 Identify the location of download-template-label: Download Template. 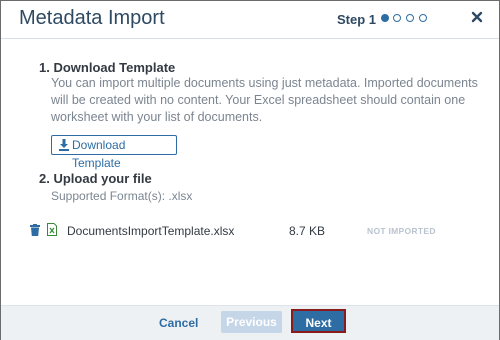
(99, 154).